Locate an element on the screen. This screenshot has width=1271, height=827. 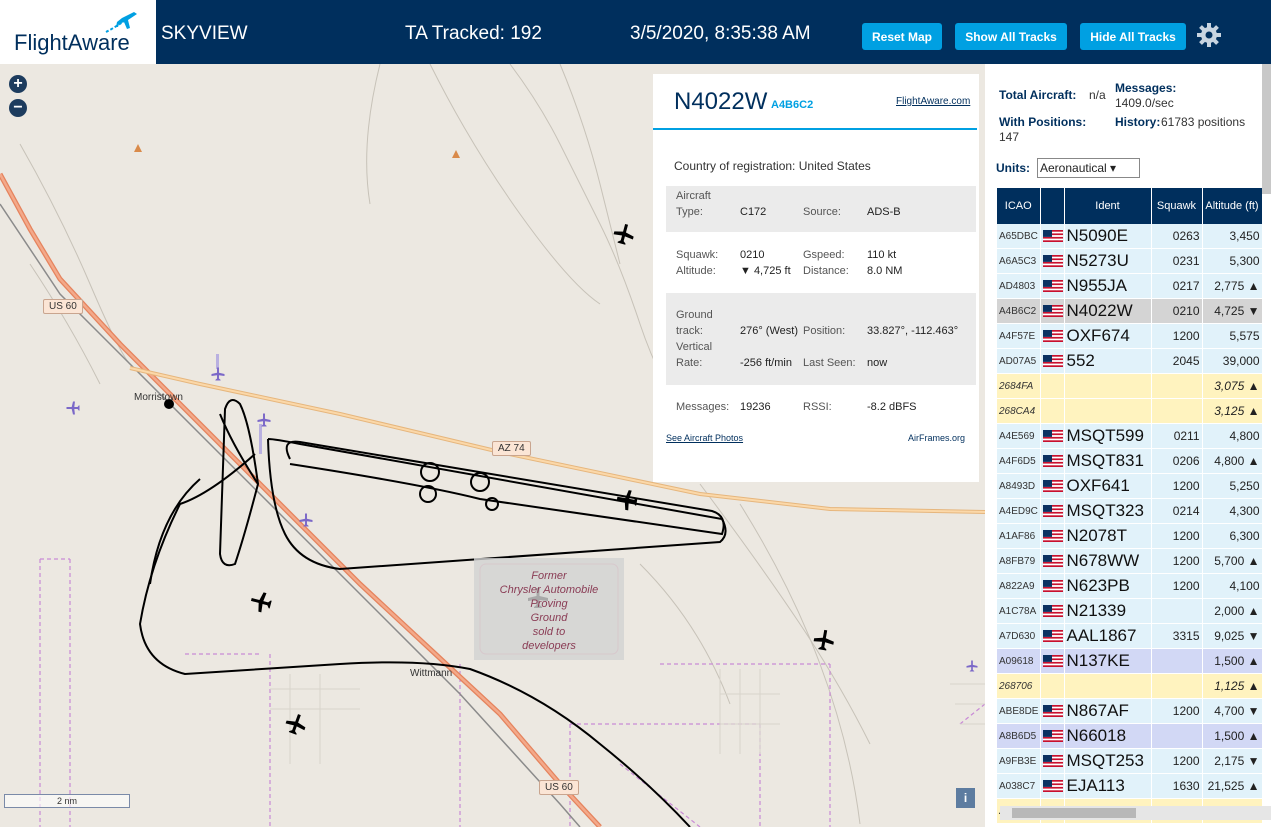
table-row: A4B6C2 N4022W 0210 4,725 ▼ is located at coordinates (1130, 311).